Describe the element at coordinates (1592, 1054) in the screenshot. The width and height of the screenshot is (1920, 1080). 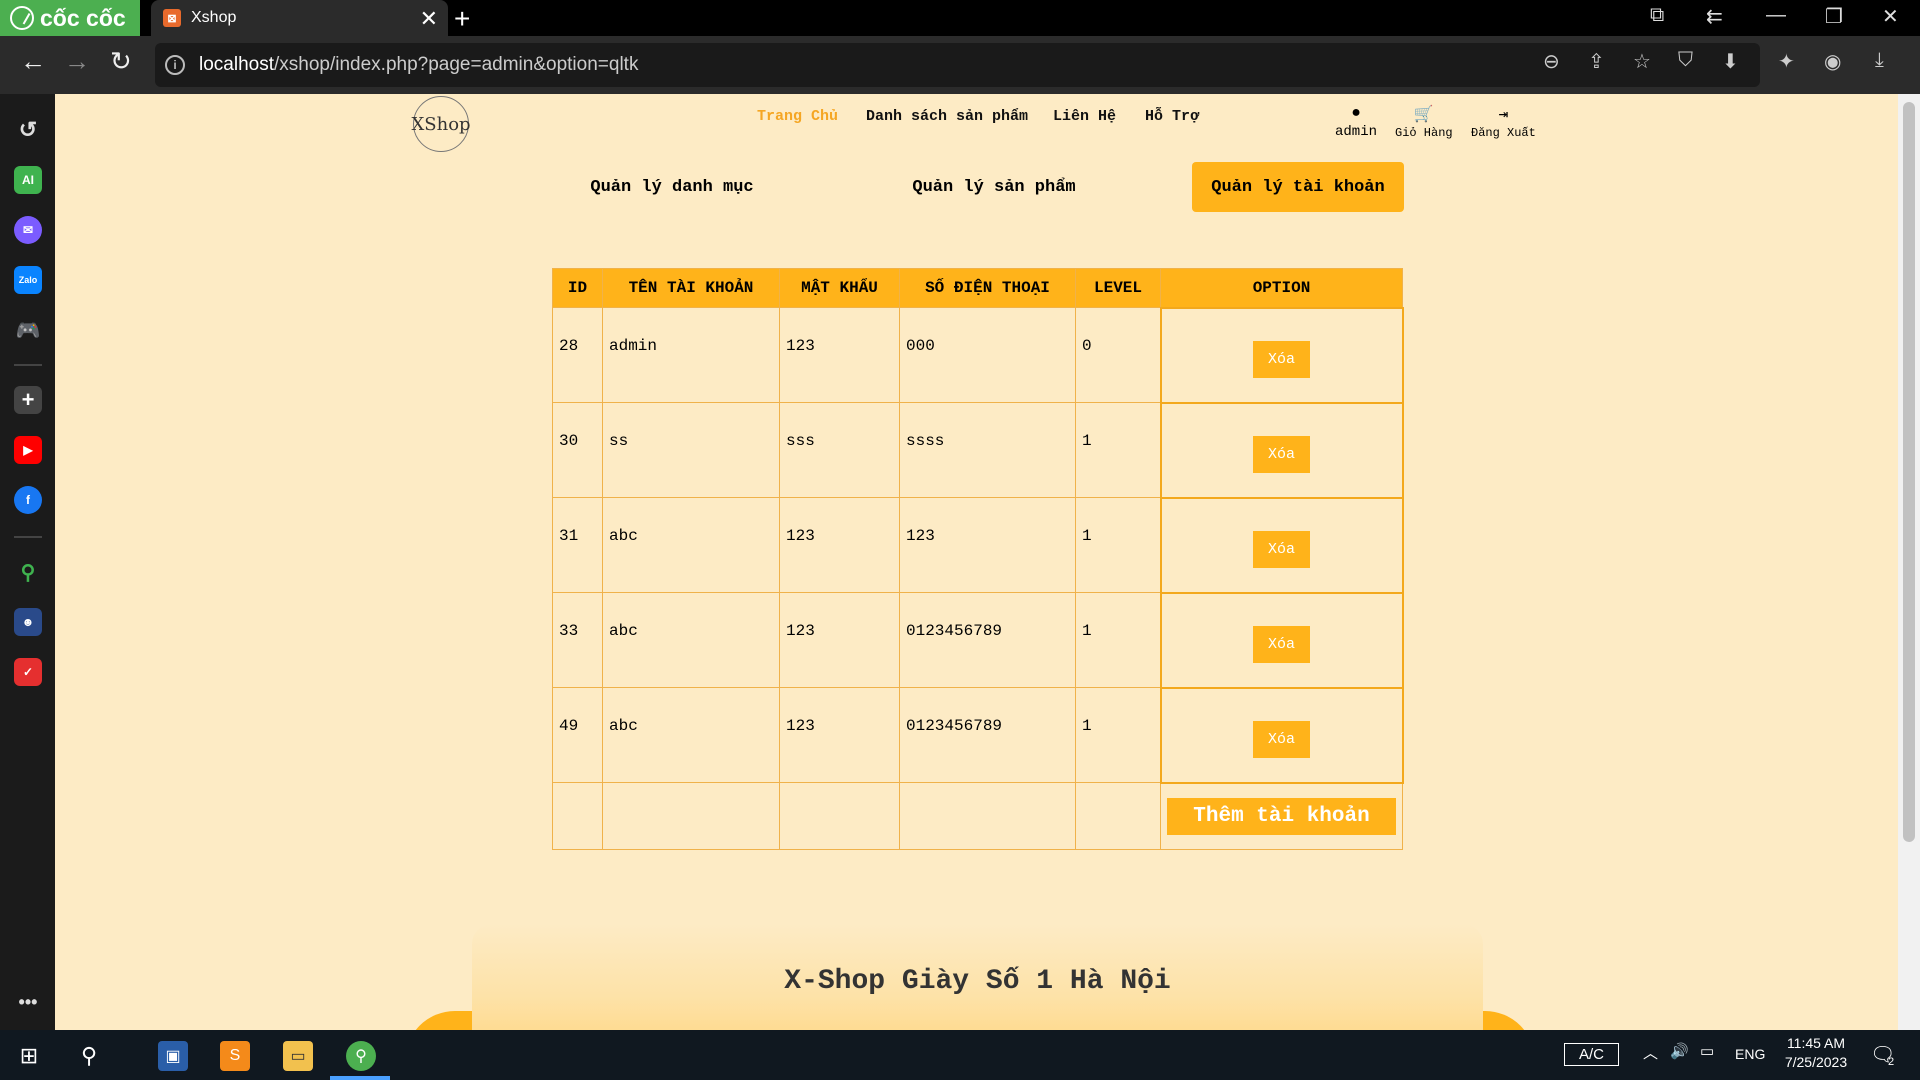
I see `ac-badge: A/C` at that location.